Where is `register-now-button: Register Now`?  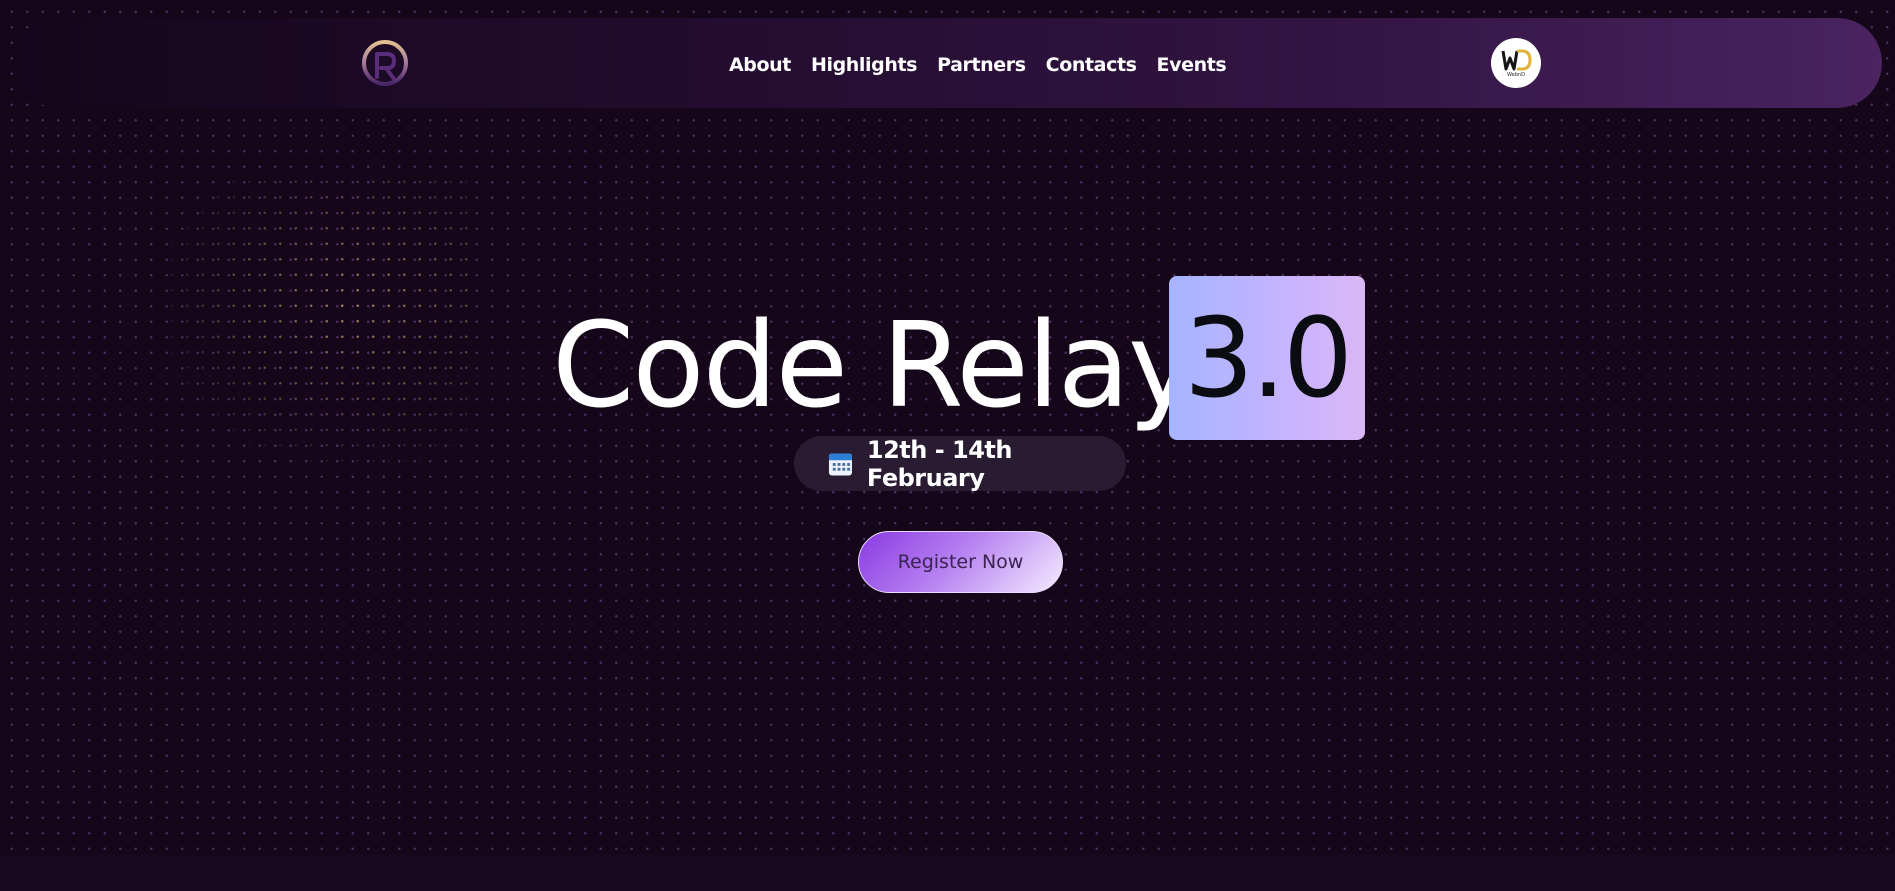 register-now-button: Register Now is located at coordinates (960, 562).